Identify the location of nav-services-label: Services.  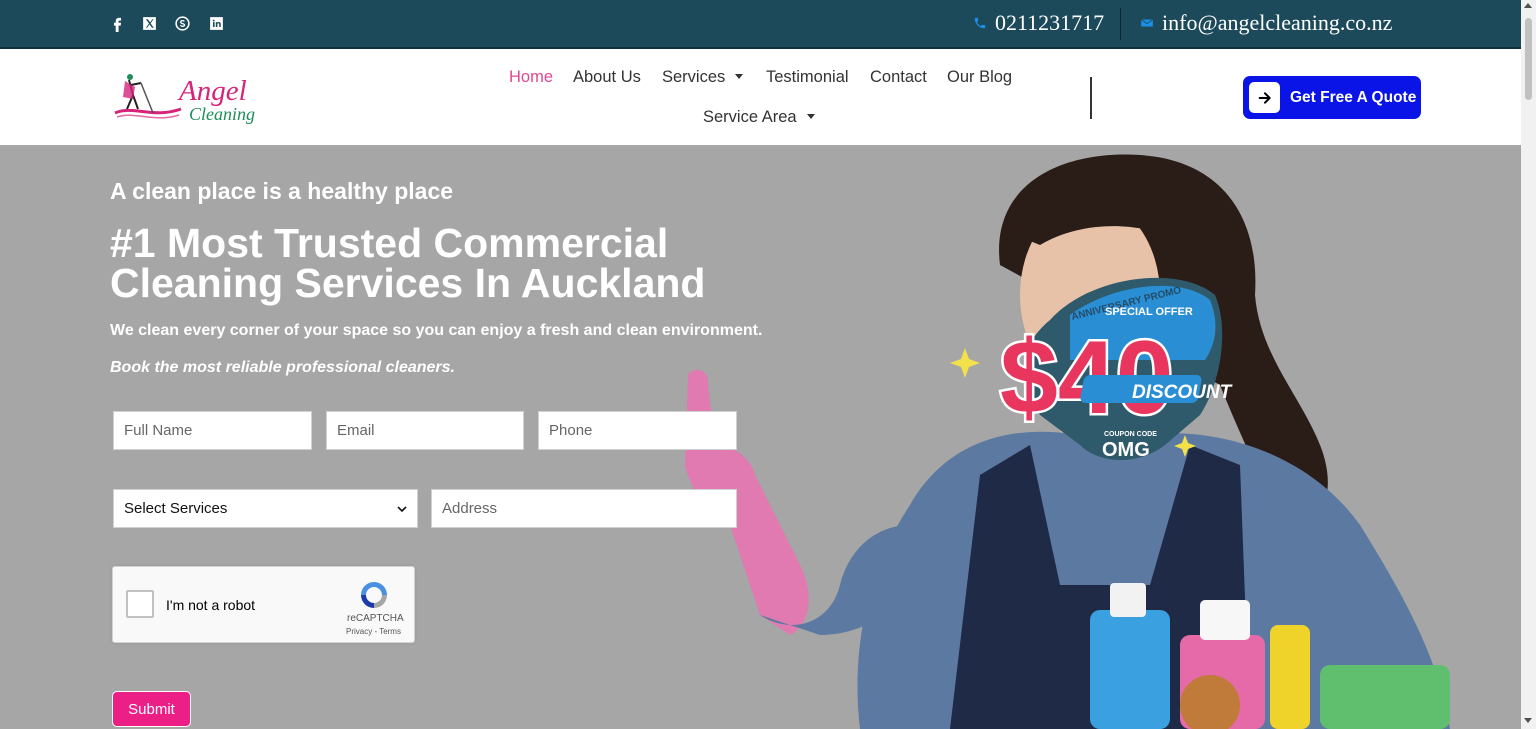
(694, 77).